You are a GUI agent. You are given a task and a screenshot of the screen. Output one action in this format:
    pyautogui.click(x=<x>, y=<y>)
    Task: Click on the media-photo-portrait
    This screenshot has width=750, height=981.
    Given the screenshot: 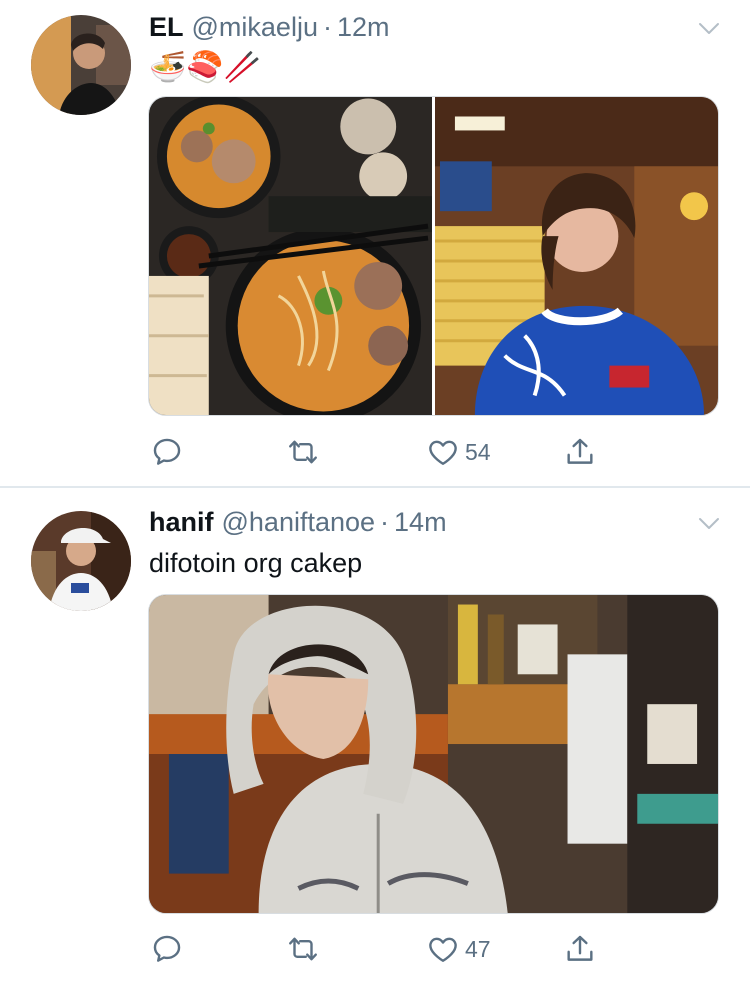 What is the action you would take?
    pyautogui.click(x=576, y=256)
    